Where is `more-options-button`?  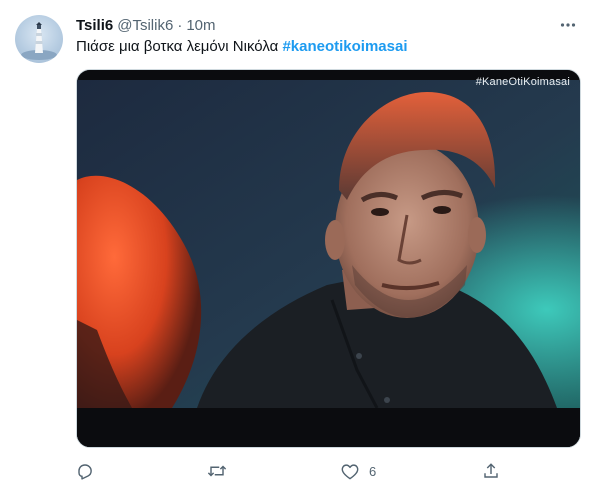
more-options-button is located at coordinates (568, 25).